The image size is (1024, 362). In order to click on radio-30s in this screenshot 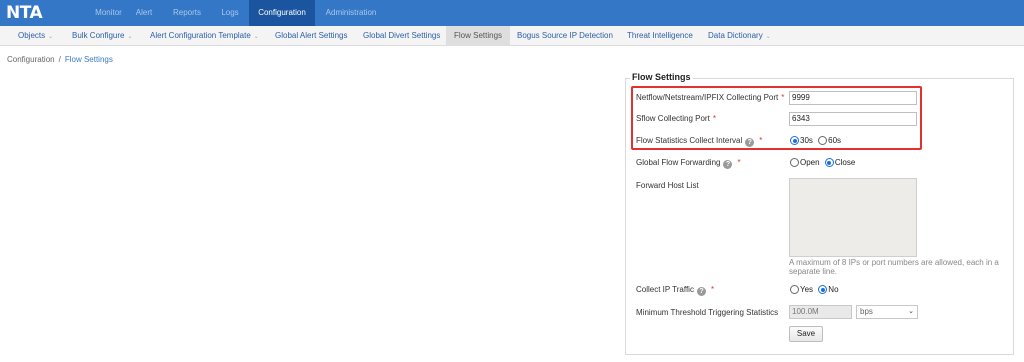, I will do `click(794, 140)`.